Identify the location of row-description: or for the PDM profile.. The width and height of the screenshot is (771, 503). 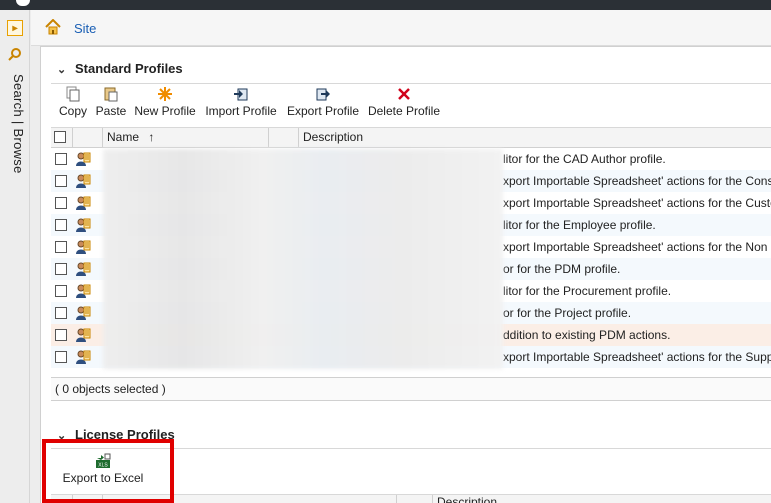
(562, 269).